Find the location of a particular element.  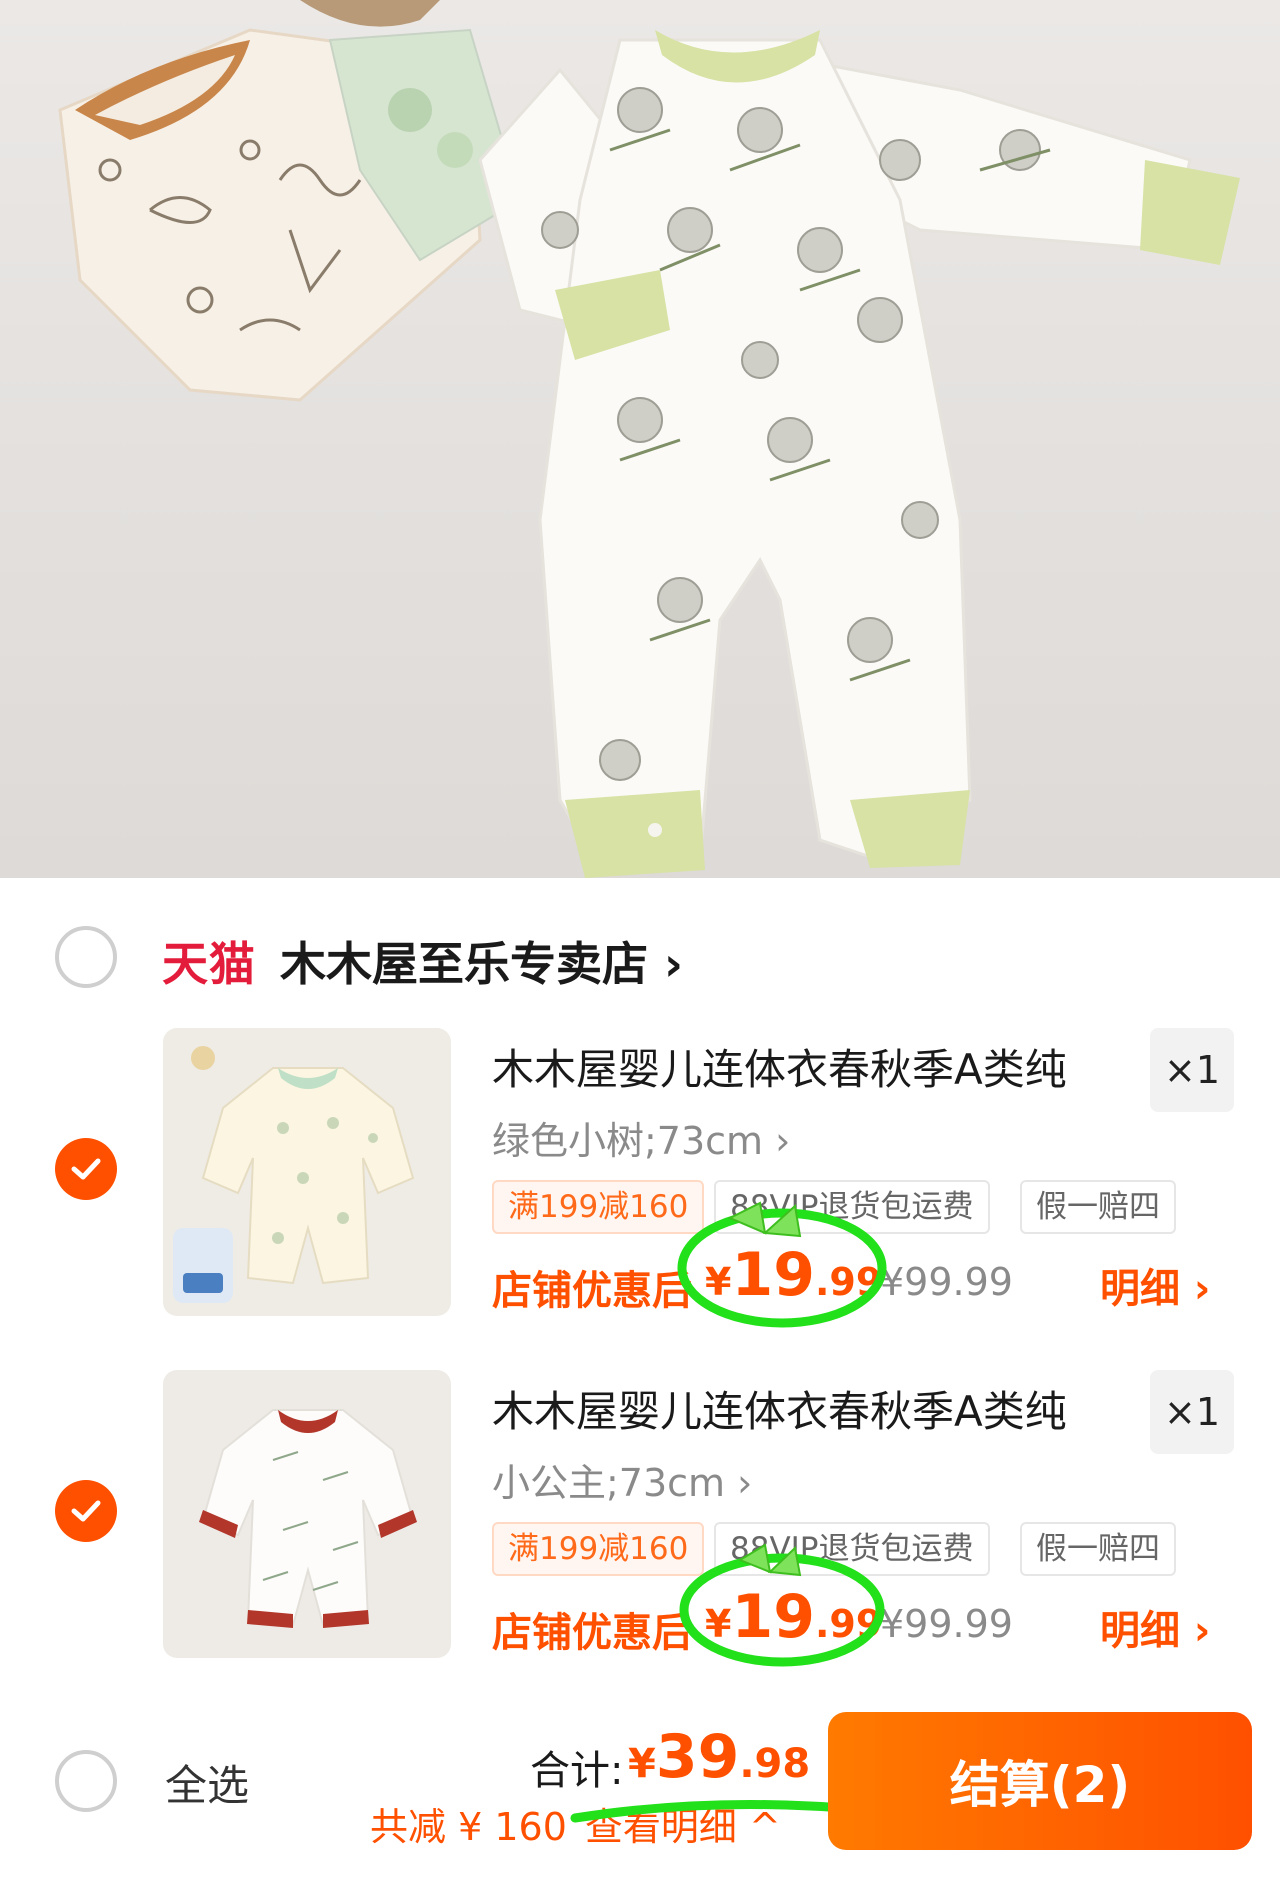

sku-selector: 绿色小树;73cm › is located at coordinates (641, 1137).